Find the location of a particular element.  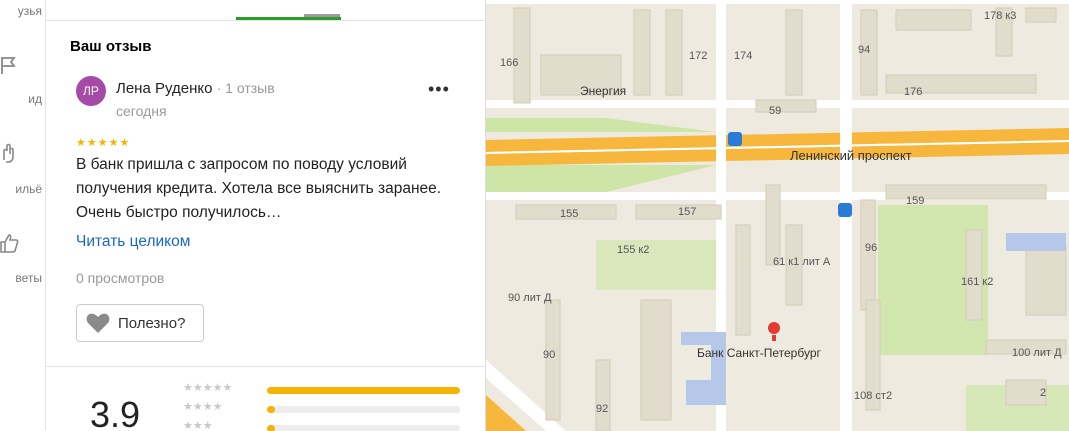

rail-item-friends: узья is located at coordinates (23, 11).